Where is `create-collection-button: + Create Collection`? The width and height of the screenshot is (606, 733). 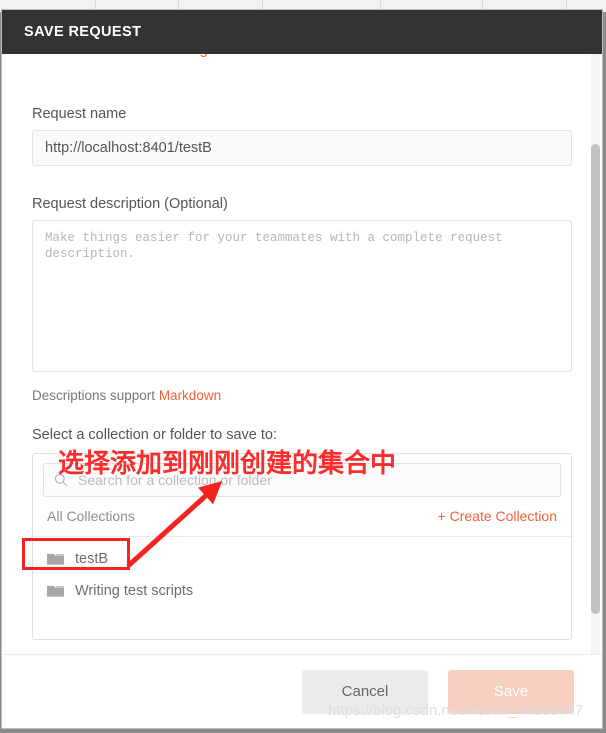
create-collection-button: + Create Collection is located at coordinates (497, 516).